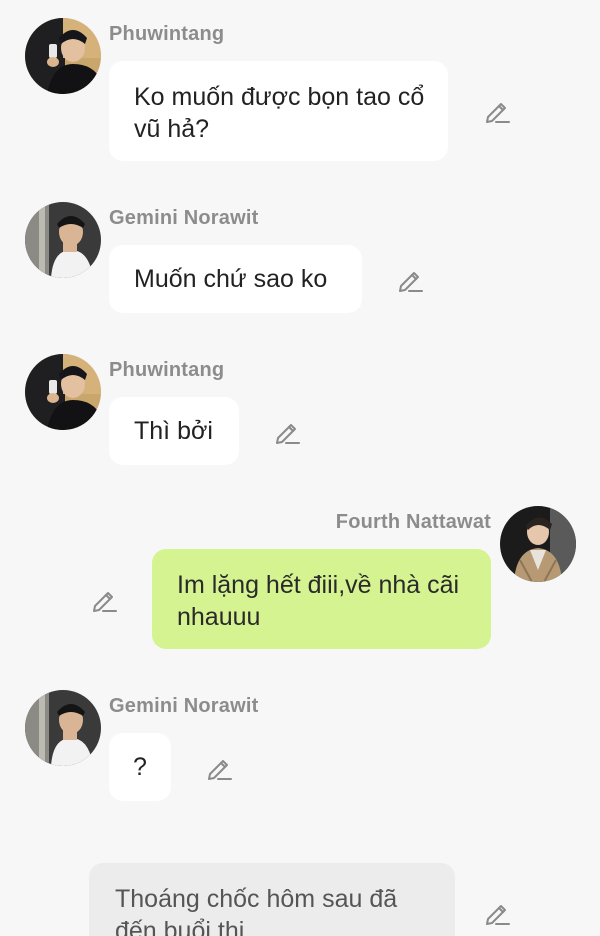  I want to click on narration-bubble: Thoáng chốc hôm sau đã đến buổi thi, so click(272, 899).